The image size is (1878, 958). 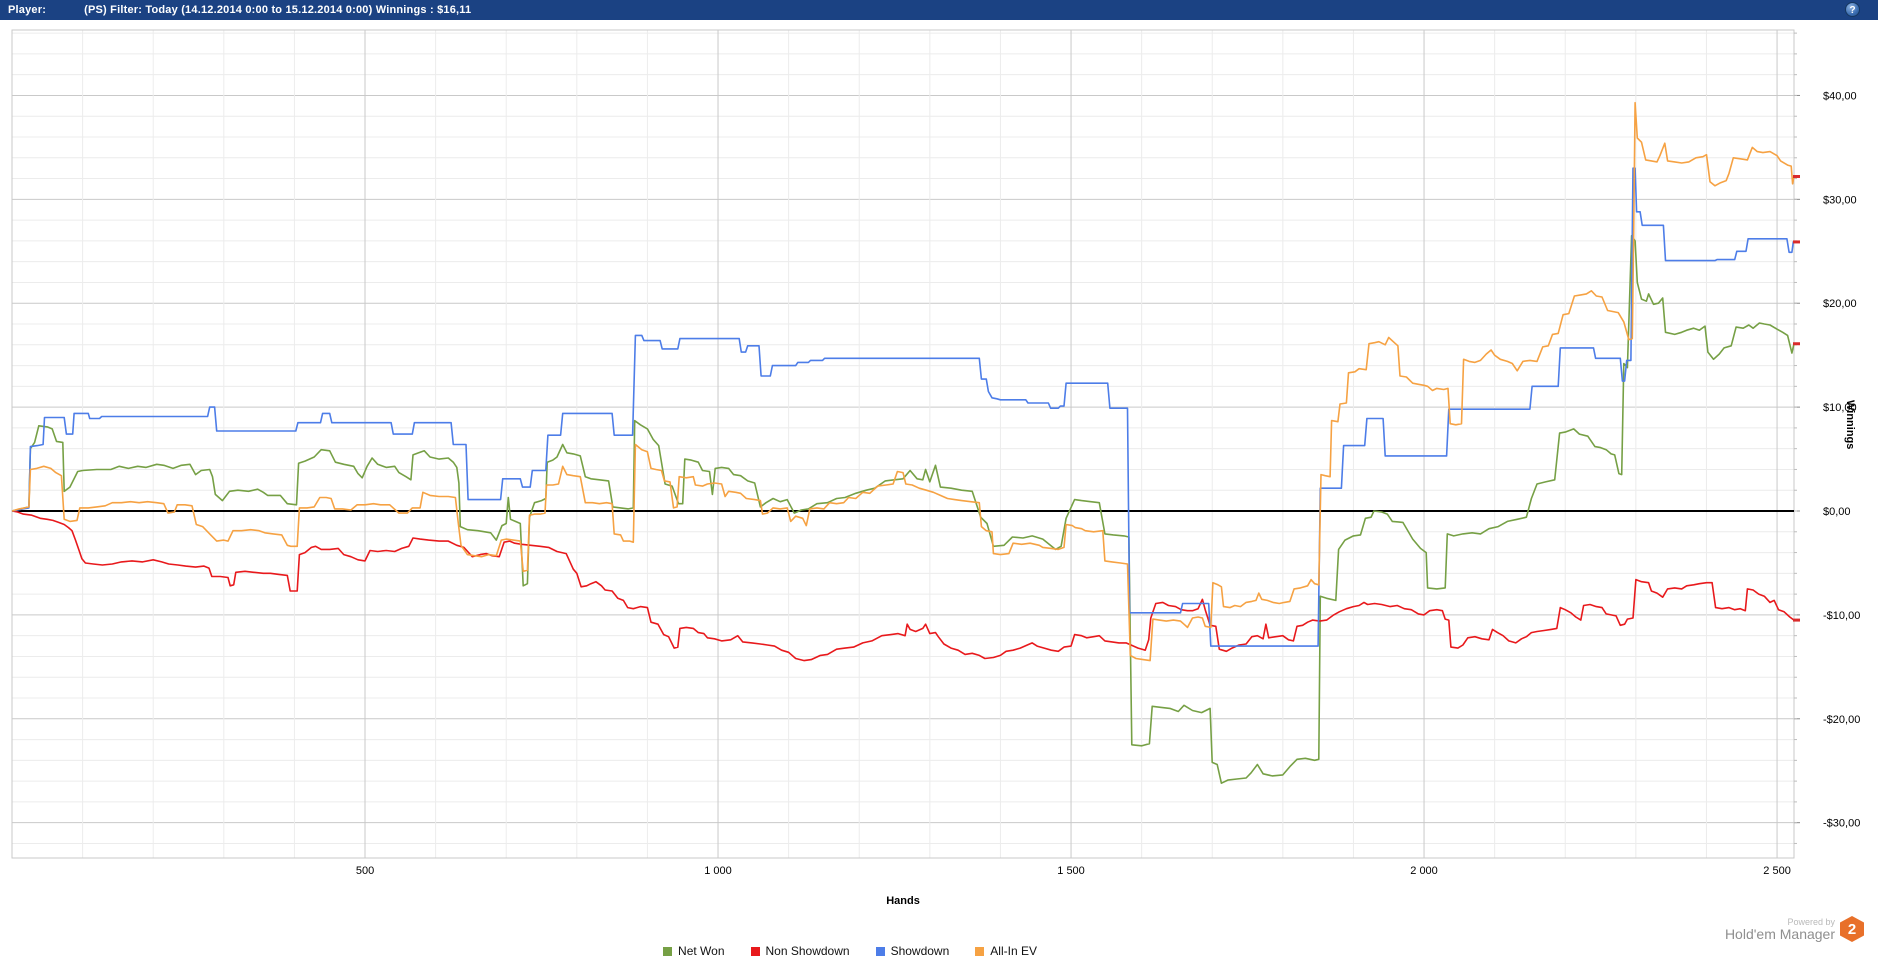 I want to click on y-tick-label: -$20,00, so click(x=1841, y=720).